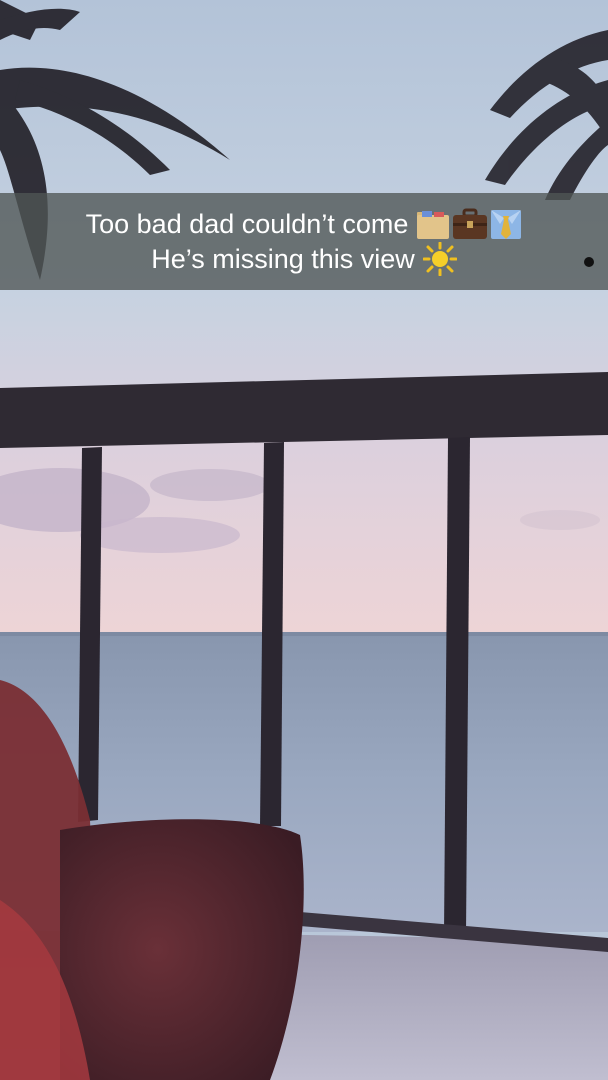 Image resolution: width=608 pixels, height=1080 pixels. What do you see at coordinates (433, 225) in the screenshot?
I see `file-folder-icon` at bounding box center [433, 225].